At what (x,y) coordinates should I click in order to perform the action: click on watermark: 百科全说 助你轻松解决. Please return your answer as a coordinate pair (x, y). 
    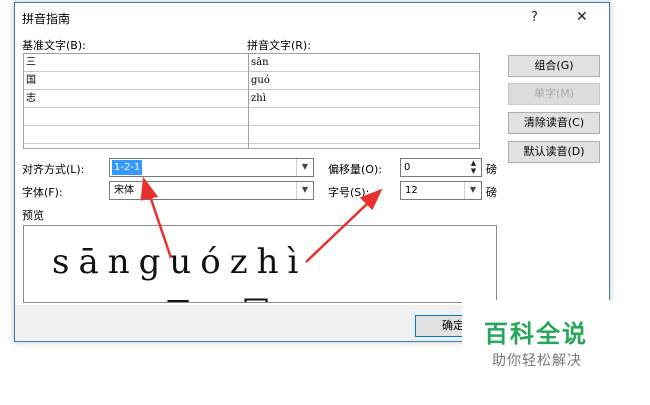
    Looking at the image, I should click on (546, 341).